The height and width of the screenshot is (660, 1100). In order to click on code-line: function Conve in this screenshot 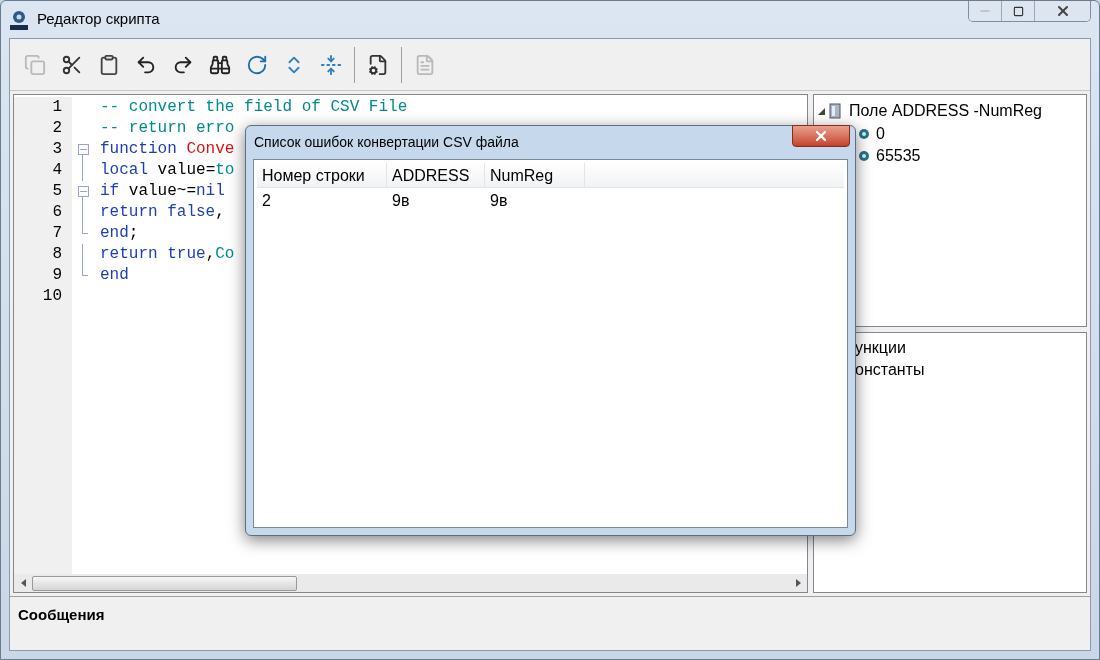, I will do `click(167, 149)`.